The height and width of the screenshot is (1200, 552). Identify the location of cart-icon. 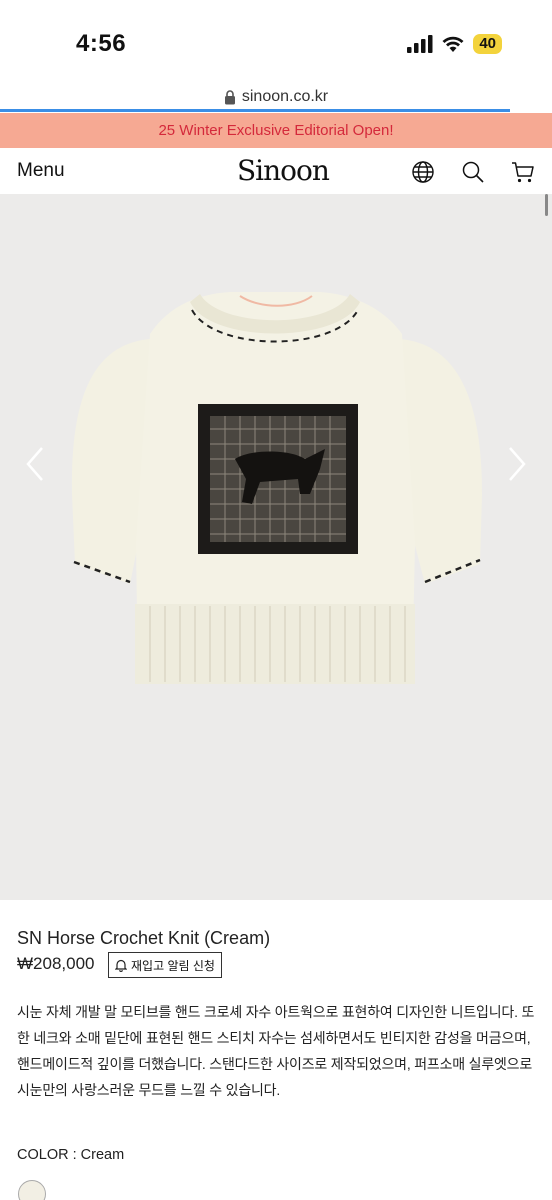
(523, 172).